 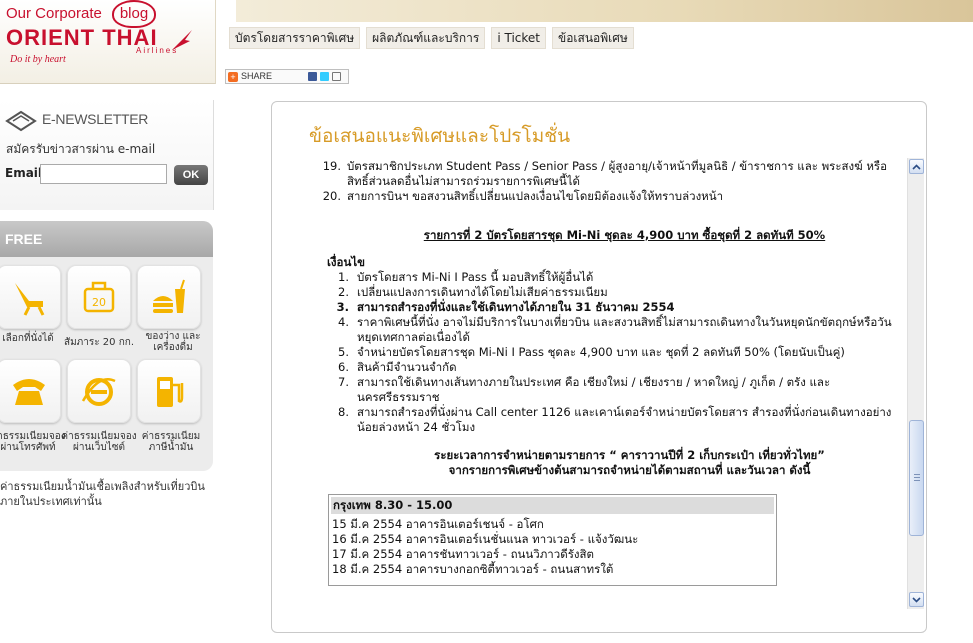 What do you see at coordinates (604, 11) in the screenshot?
I see `top-banner` at bounding box center [604, 11].